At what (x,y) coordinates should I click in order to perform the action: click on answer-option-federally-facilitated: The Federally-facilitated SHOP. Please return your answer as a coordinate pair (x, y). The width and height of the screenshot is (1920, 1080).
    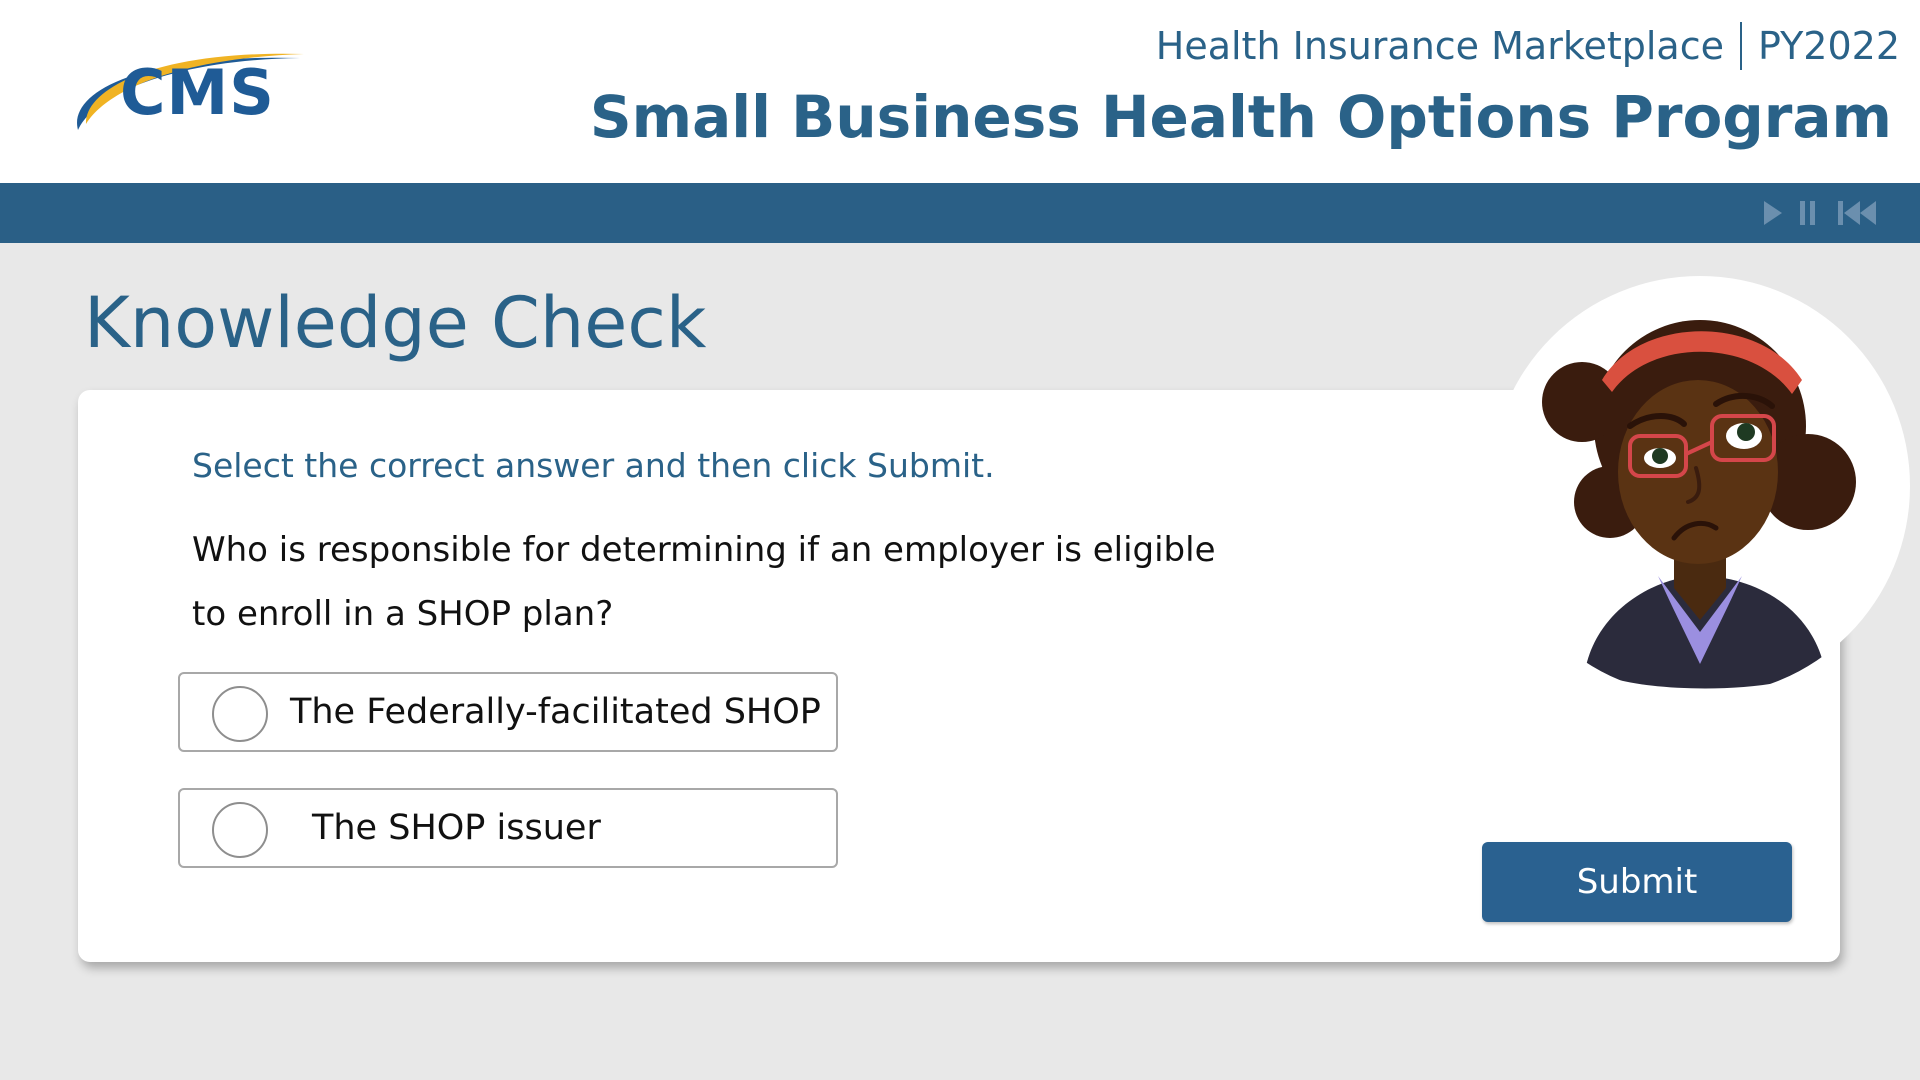
    Looking at the image, I should click on (508, 712).